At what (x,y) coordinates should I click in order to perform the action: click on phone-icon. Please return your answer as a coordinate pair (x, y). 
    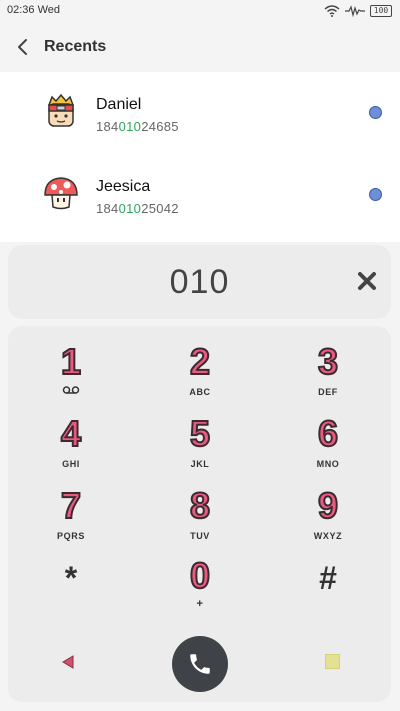
    Looking at the image, I should click on (200, 664).